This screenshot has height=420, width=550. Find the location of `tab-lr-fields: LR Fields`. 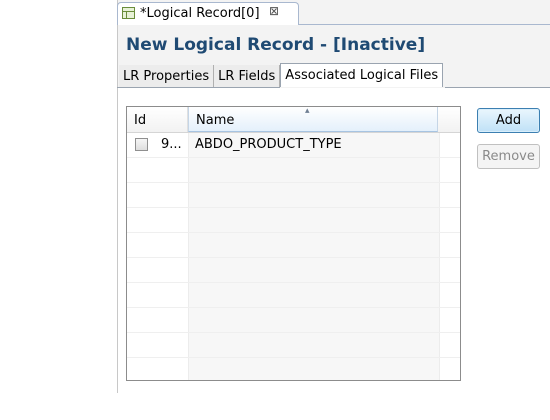

tab-lr-fields: LR Fields is located at coordinates (247, 76).